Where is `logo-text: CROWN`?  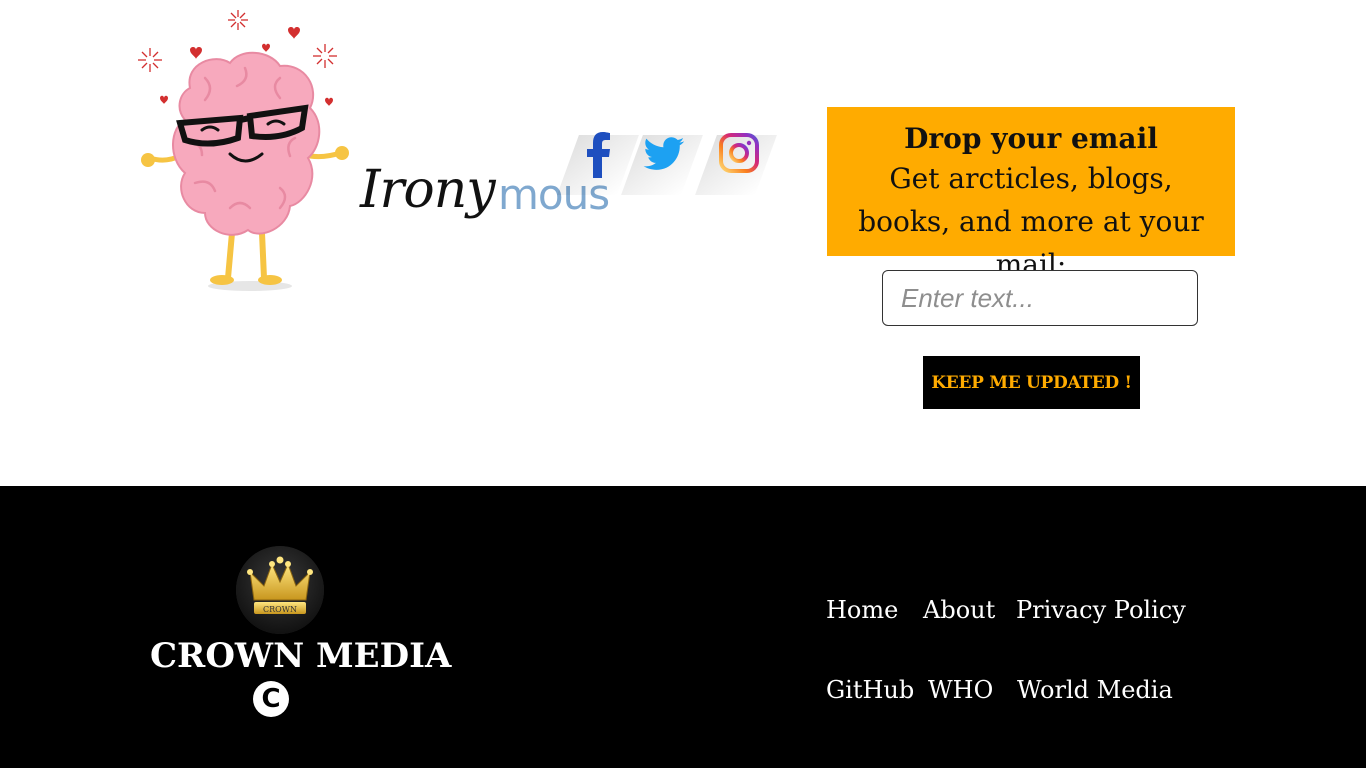
logo-text: CROWN is located at coordinates (280, 609).